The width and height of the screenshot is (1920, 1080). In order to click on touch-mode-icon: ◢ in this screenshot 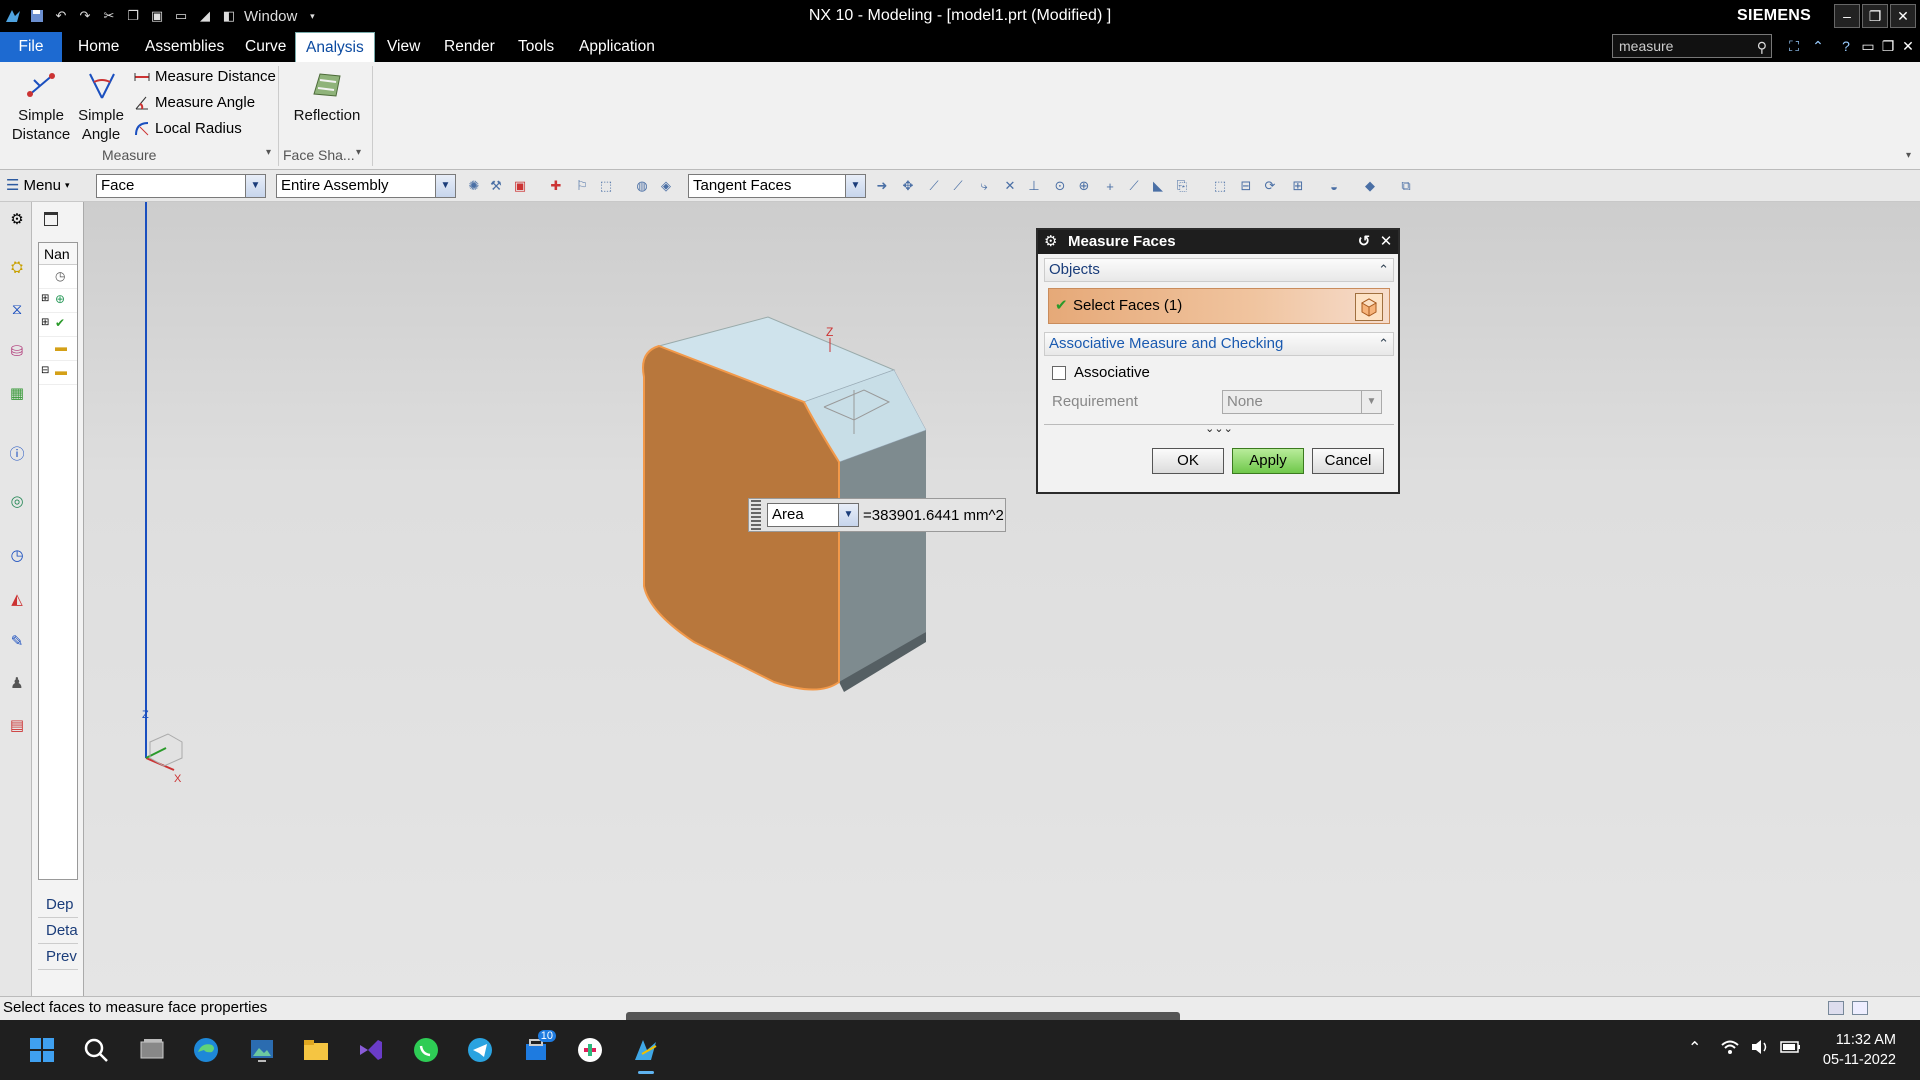, I will do `click(205, 16)`.